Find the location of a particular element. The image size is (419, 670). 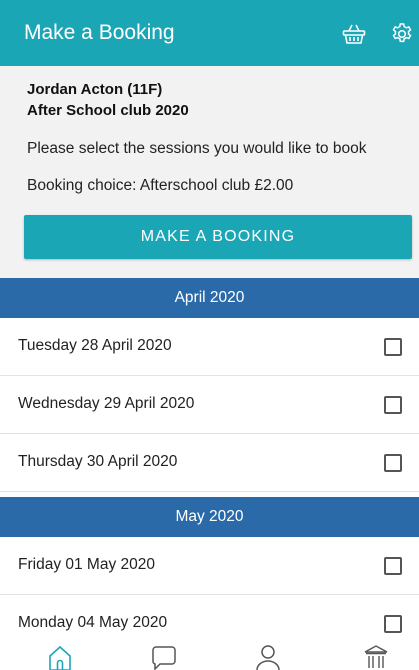

session-row: Monday 04 May 2020 is located at coordinates (209, 620).